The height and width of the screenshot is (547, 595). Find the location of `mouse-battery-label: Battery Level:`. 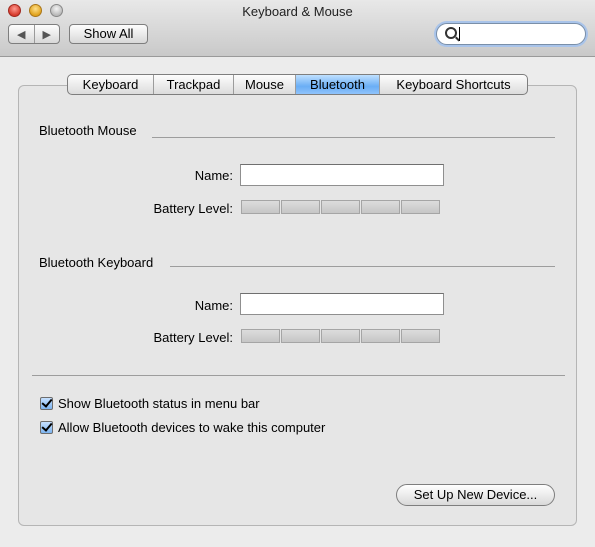

mouse-battery-label: Battery Level: is located at coordinates (193, 208).